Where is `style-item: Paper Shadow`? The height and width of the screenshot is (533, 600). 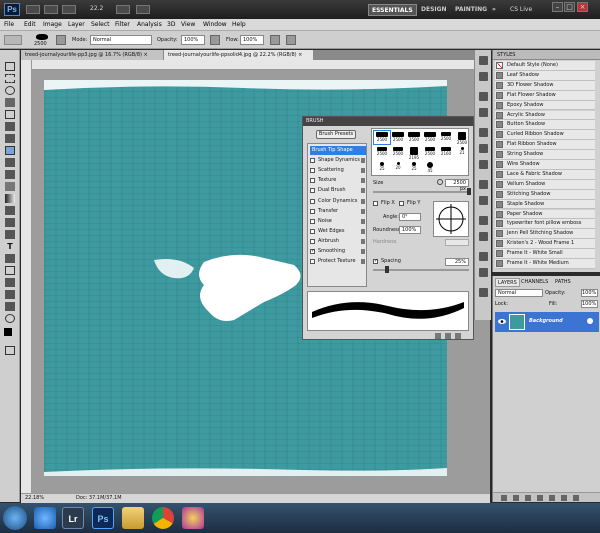 style-item: Paper Shadow is located at coordinates (545, 214).